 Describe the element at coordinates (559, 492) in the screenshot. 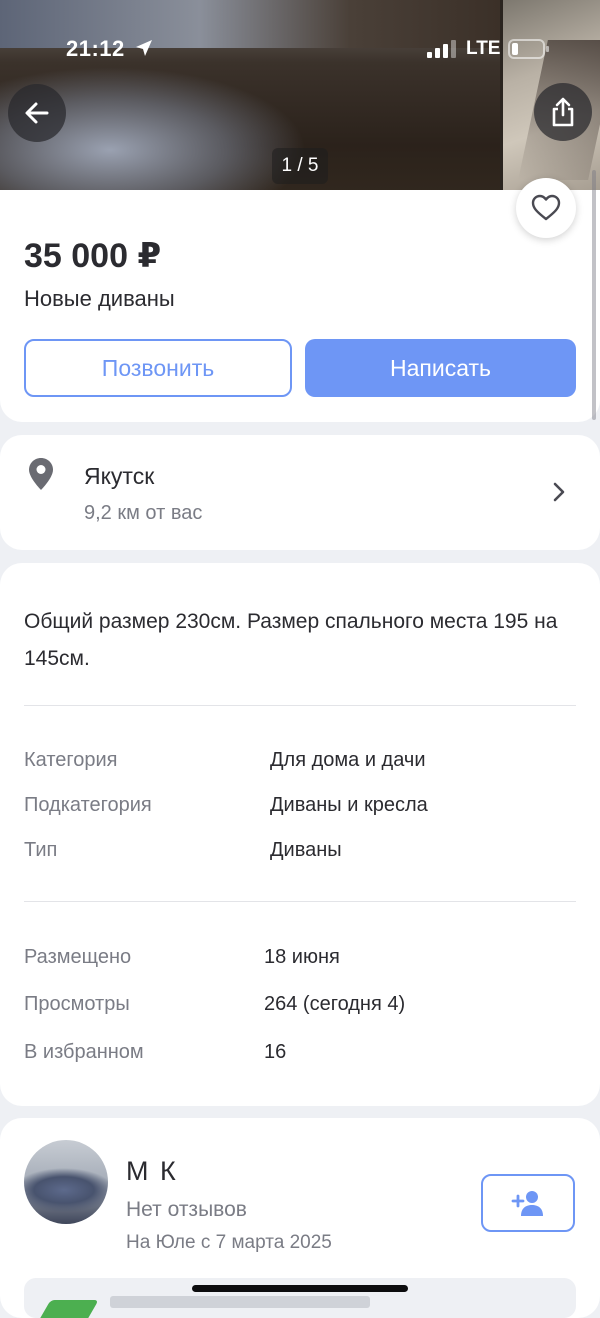

I see `chevron-right-icon` at that location.